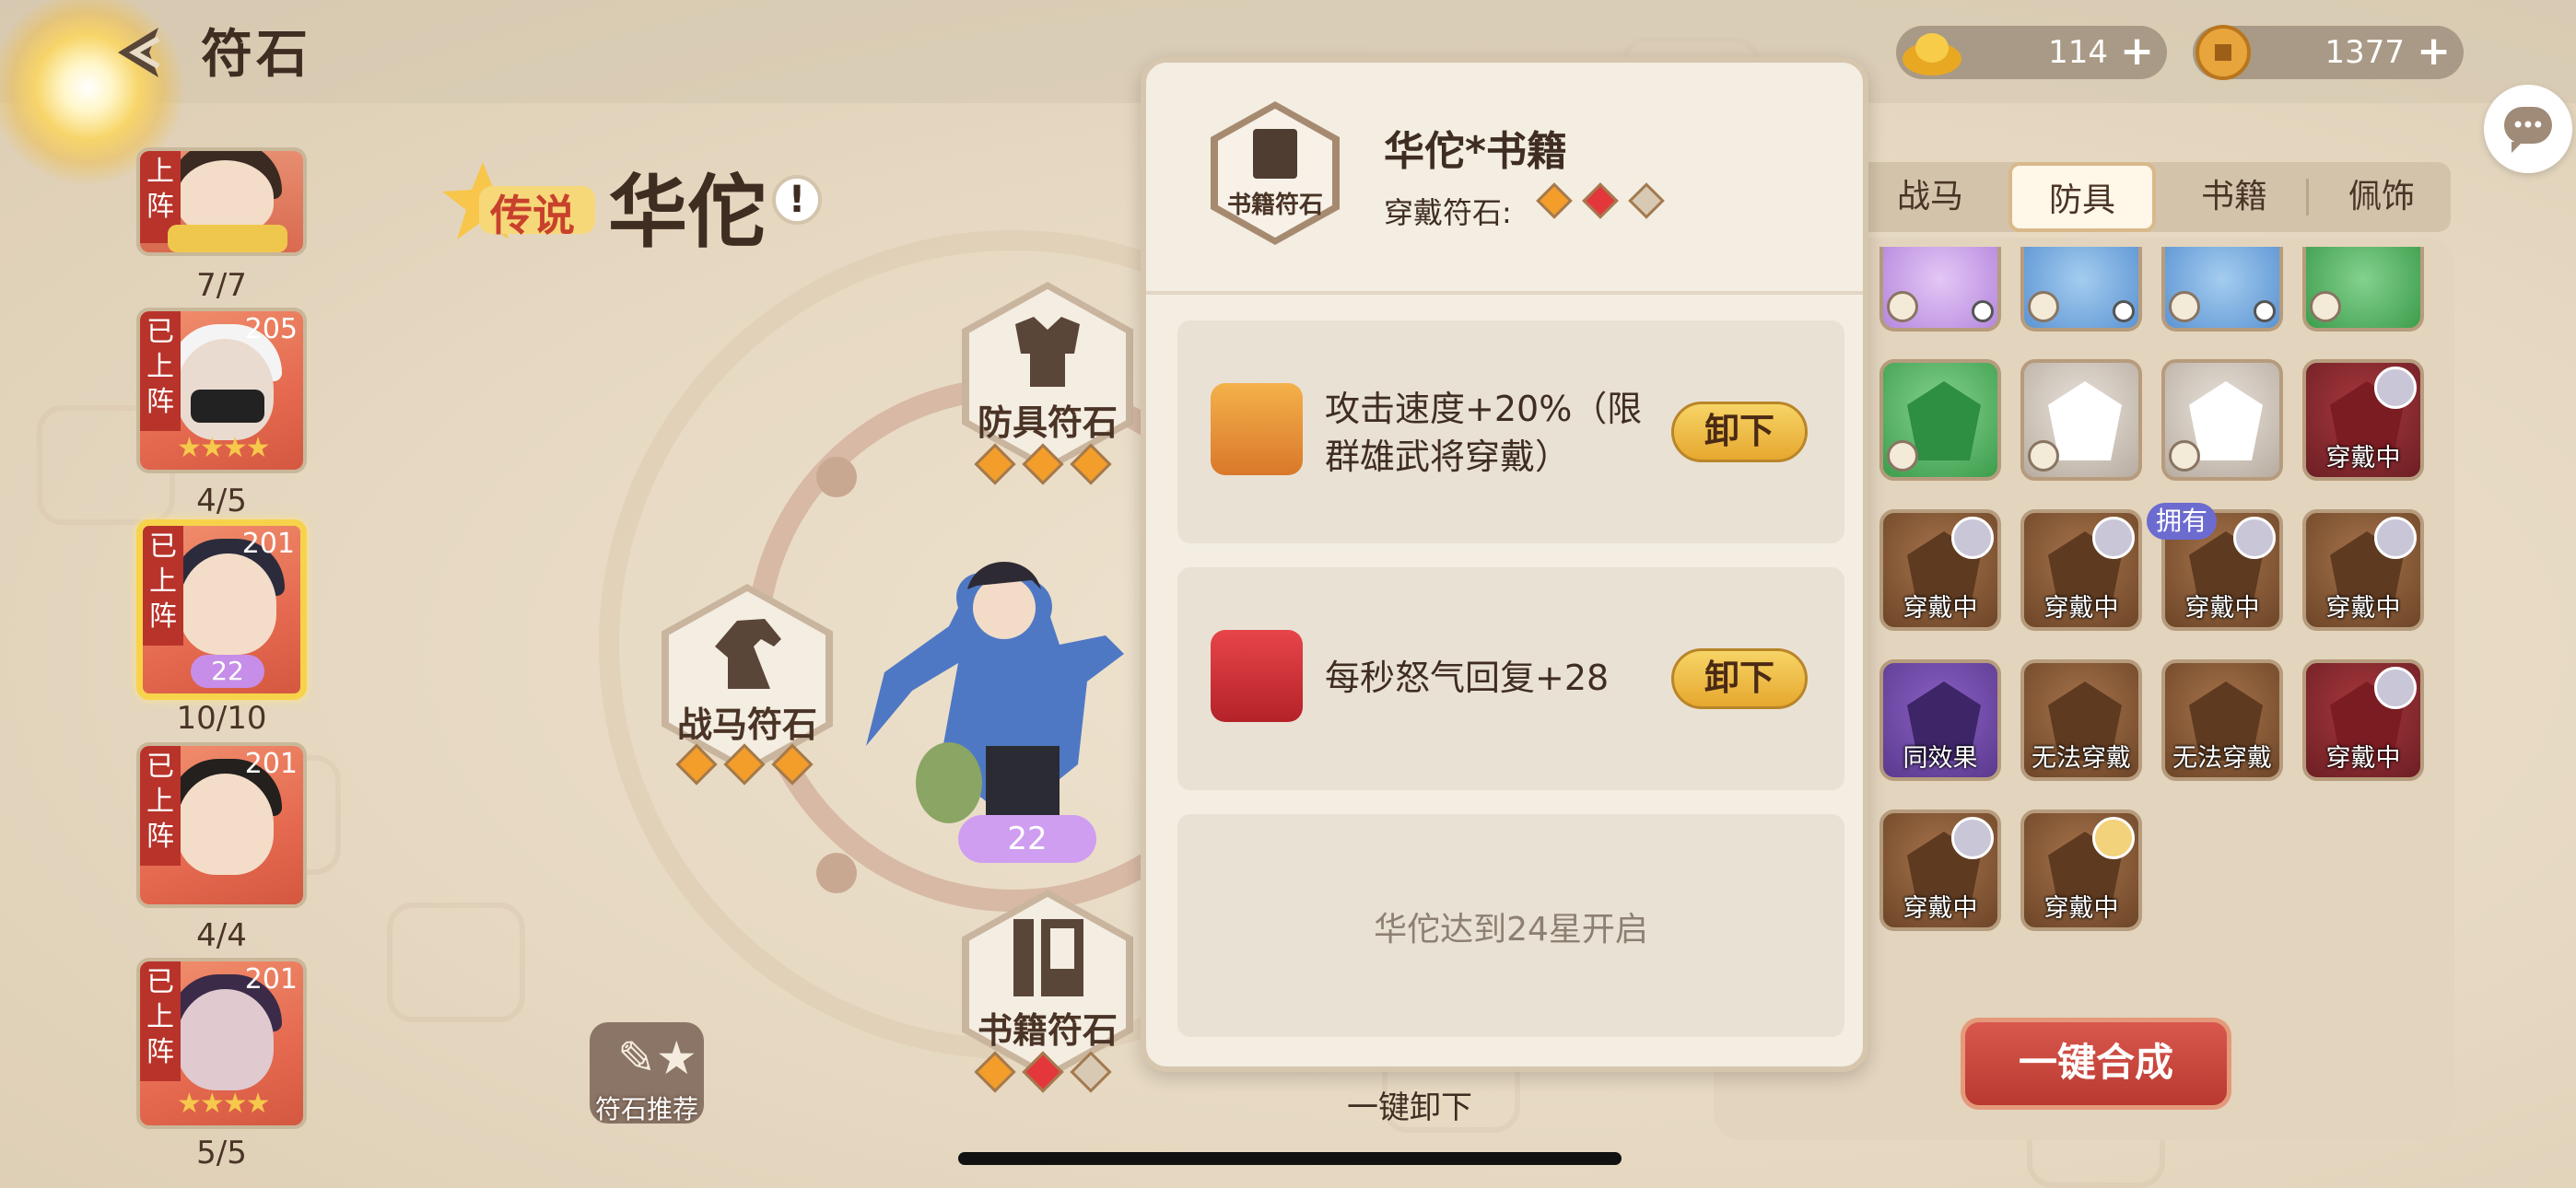 The image size is (2576, 1188). I want to click on rune-effect-text: 每秒怒气回复+28, so click(1467, 678).